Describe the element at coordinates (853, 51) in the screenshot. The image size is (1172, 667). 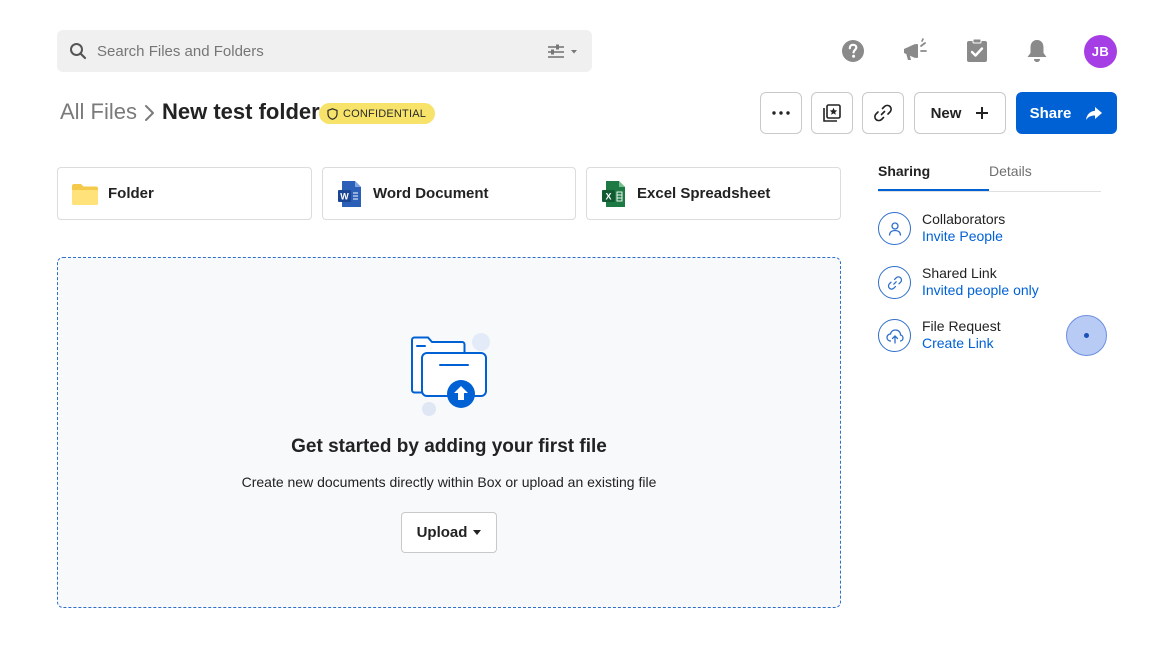
I see `help-icon` at that location.